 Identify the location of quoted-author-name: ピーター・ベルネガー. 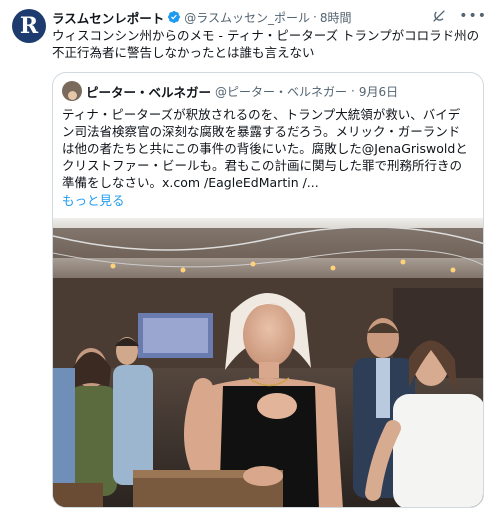
(148, 91).